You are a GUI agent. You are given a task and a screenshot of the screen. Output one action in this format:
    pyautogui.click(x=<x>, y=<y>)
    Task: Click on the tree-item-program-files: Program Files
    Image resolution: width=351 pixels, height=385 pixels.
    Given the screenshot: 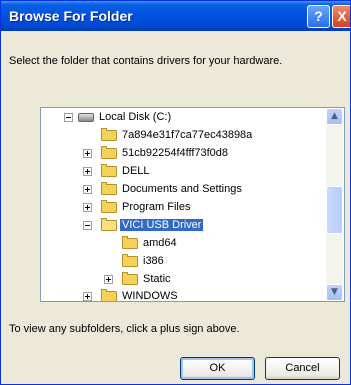 What is the action you would take?
    pyautogui.click(x=183, y=208)
    